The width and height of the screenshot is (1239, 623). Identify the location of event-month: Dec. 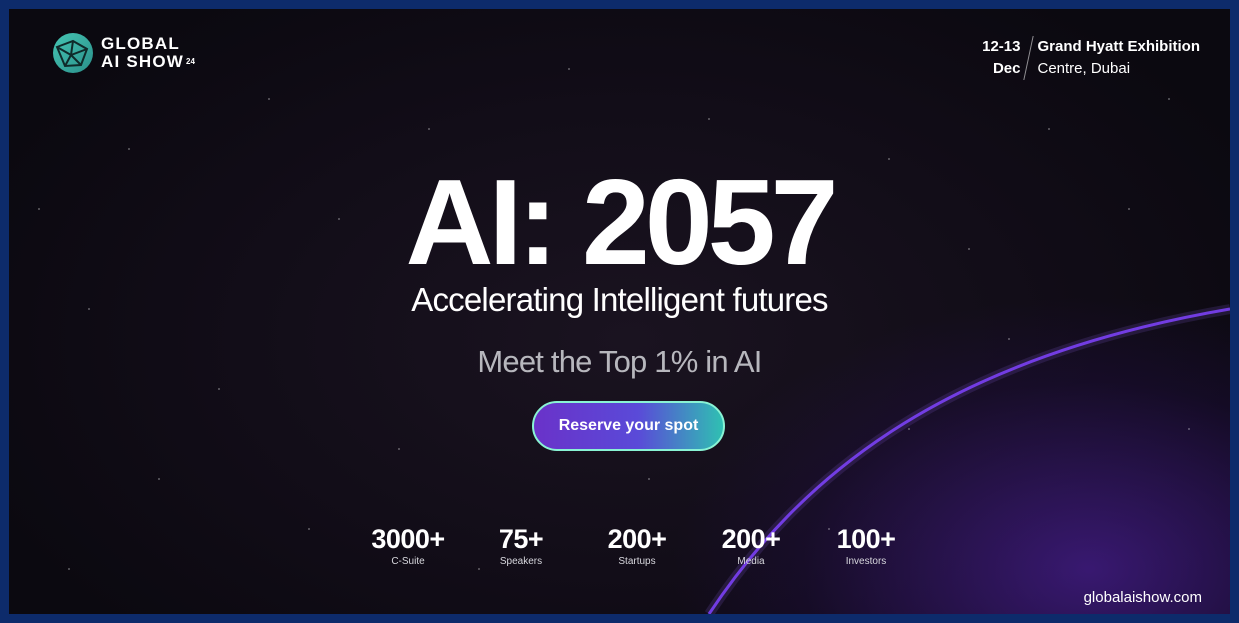
(1006, 68).